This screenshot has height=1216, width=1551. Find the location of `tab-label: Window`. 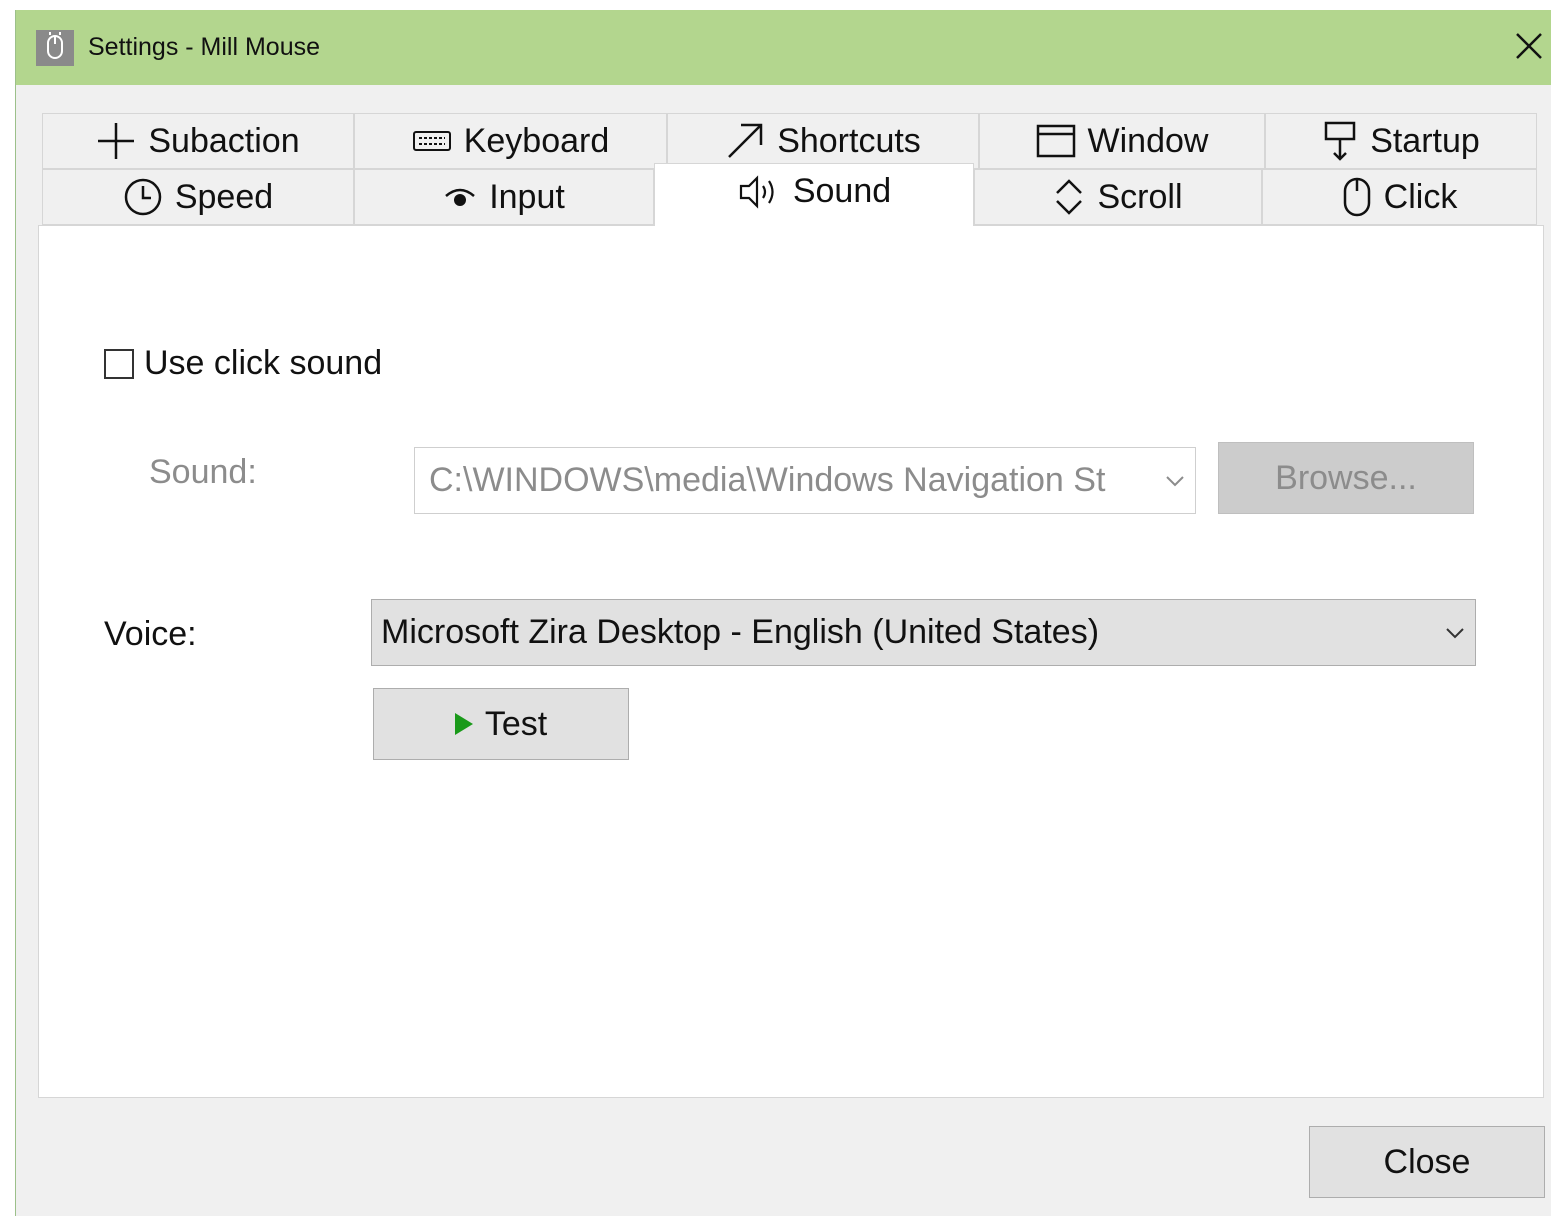

tab-label: Window is located at coordinates (1148, 140).